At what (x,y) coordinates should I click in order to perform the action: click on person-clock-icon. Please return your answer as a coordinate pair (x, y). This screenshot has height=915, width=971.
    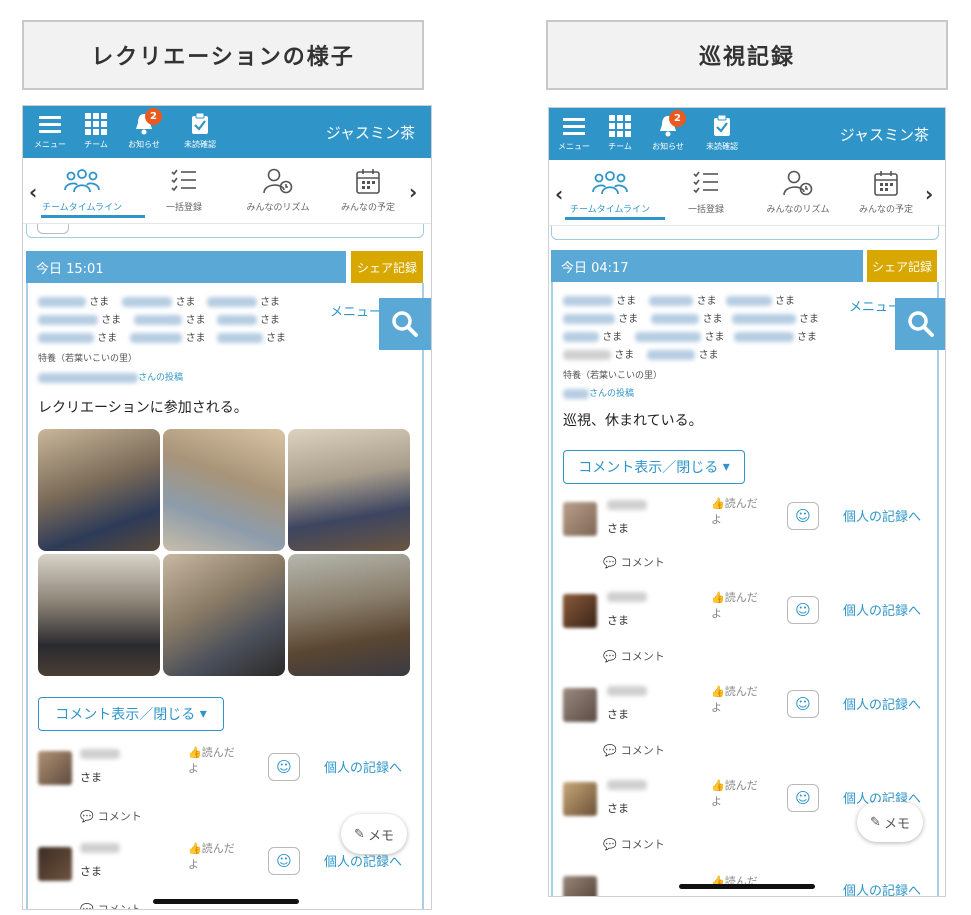
    Looking at the image, I should click on (798, 183).